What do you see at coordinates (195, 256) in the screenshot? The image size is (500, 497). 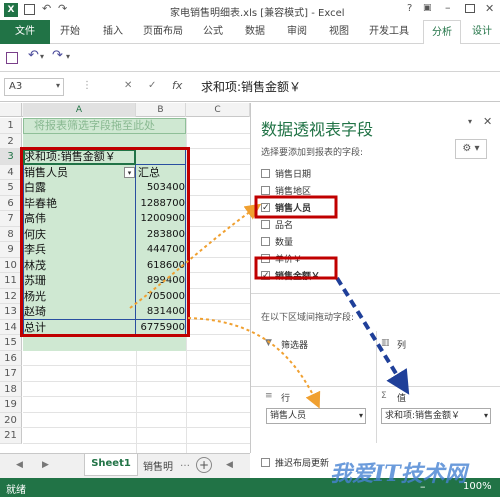 I see `orange-arrow-to-field` at bounding box center [195, 256].